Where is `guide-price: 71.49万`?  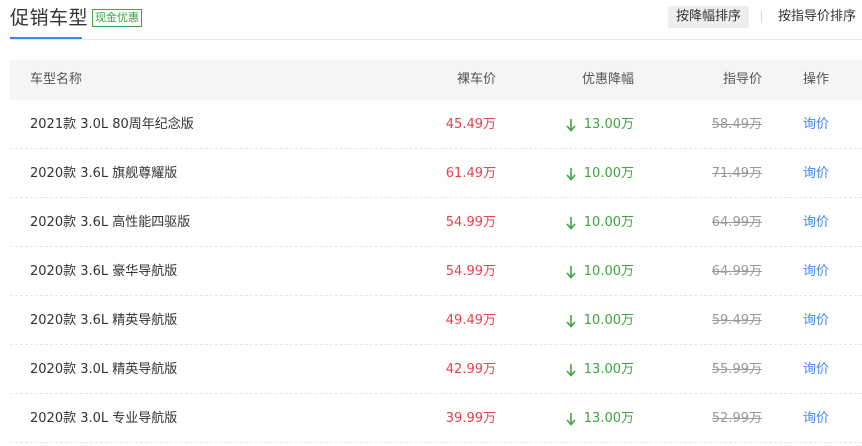 guide-price: 71.49万 is located at coordinates (736, 173).